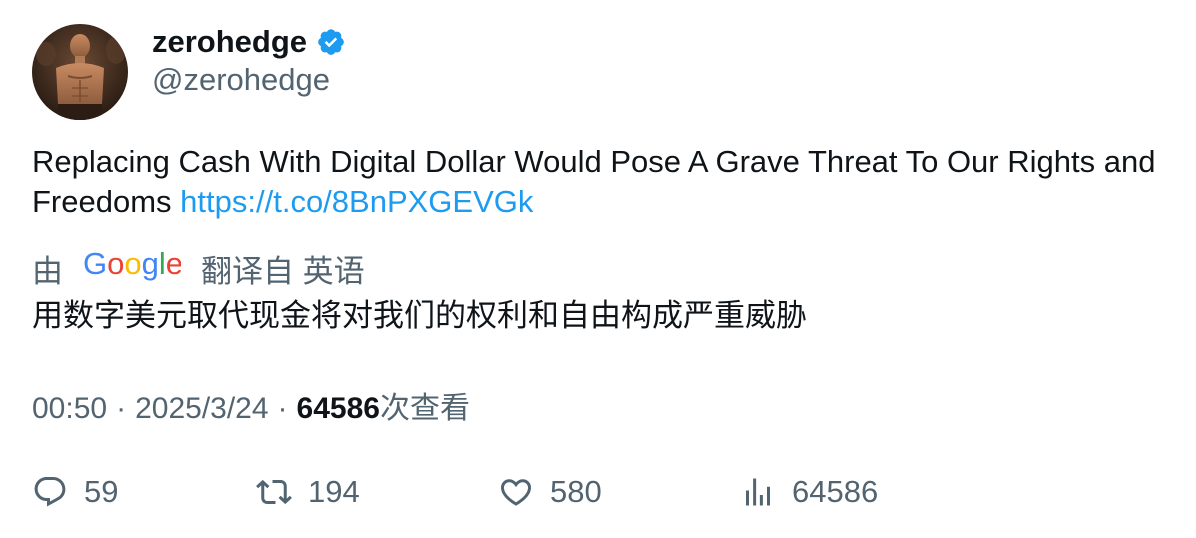  What do you see at coordinates (47, 271) in the screenshot?
I see `translation-prefix: 由` at bounding box center [47, 271].